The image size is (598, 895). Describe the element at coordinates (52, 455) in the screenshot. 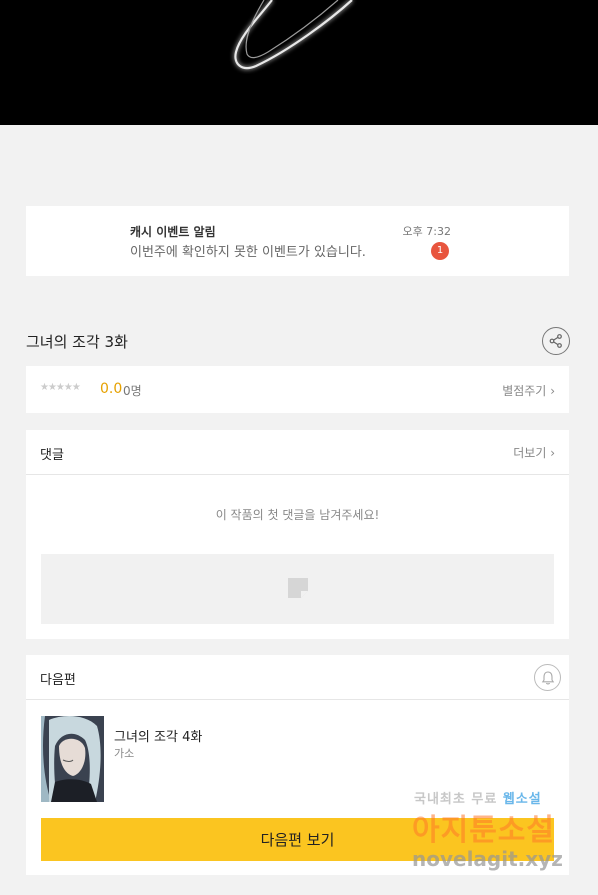

I see `comments-title: 댓글` at that location.